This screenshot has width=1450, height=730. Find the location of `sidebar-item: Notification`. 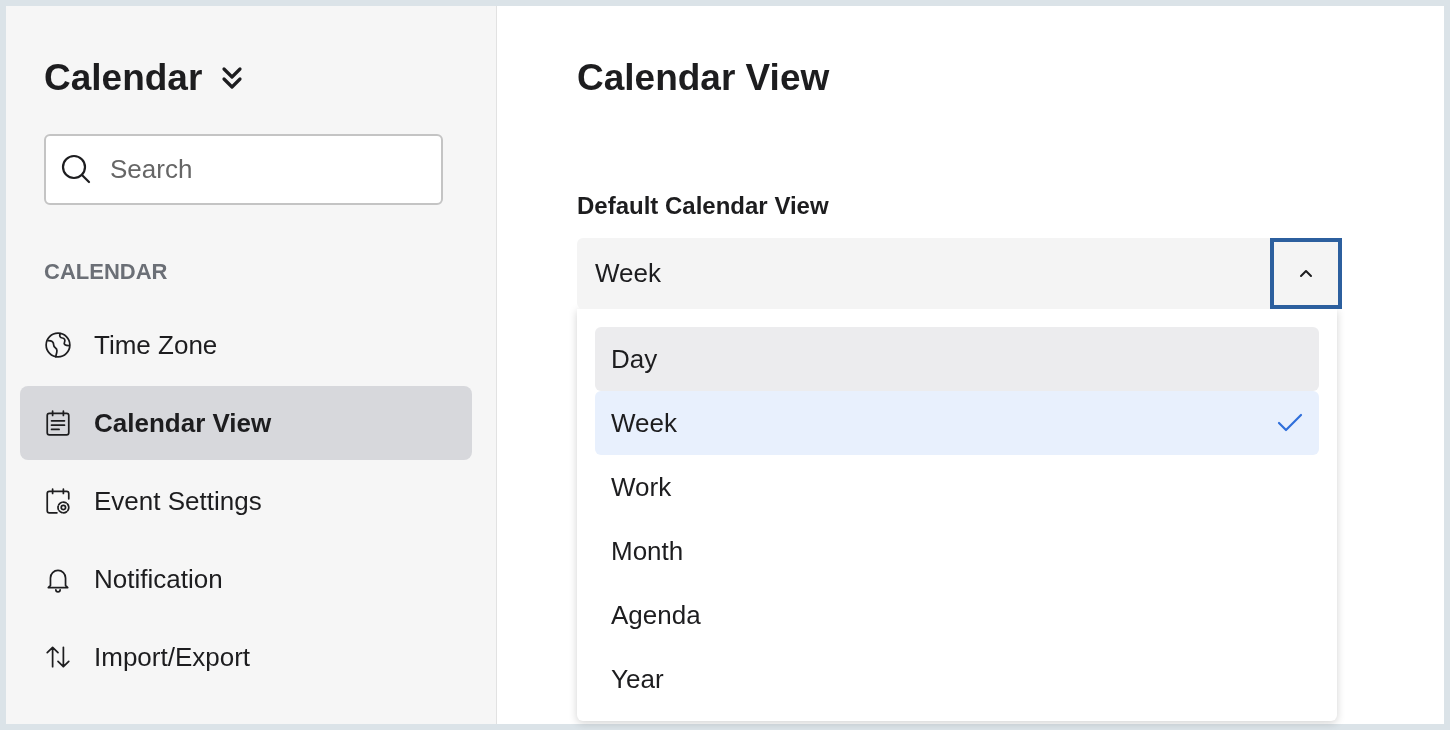

sidebar-item: Notification is located at coordinates (246, 579).